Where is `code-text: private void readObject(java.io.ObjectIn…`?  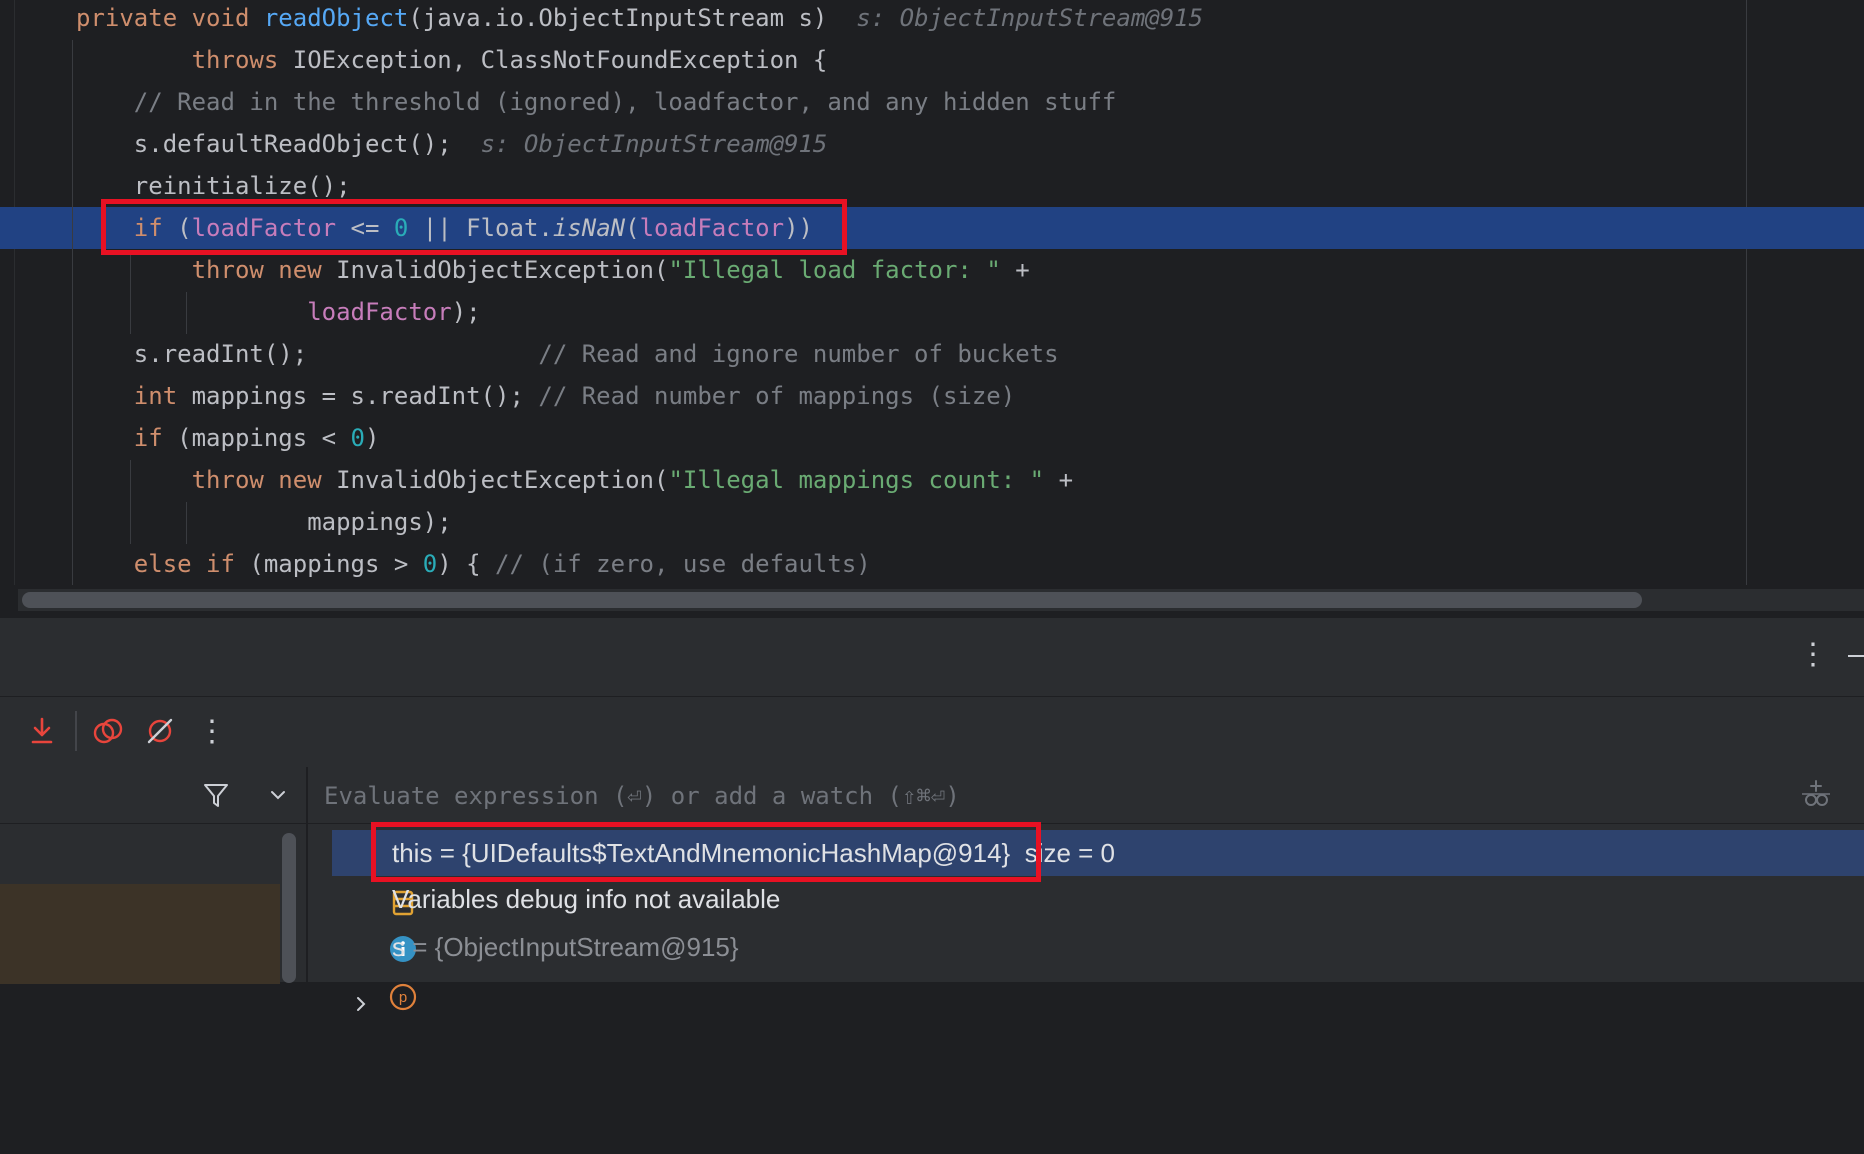
code-text: private void readObject(java.io.ObjectIn… is located at coordinates (639, 19).